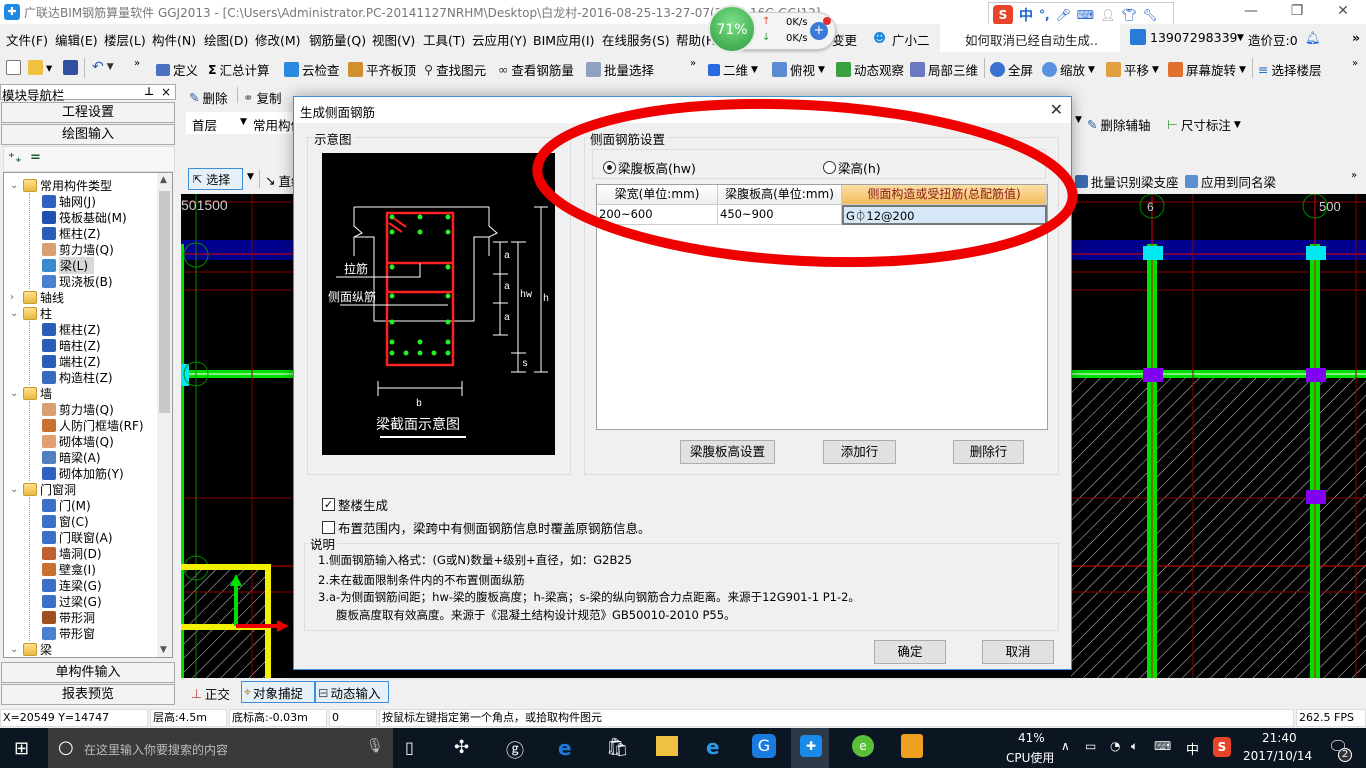  Describe the element at coordinates (72, 585) in the screenshot. I see `tree-item: 连梁(G)` at that location.